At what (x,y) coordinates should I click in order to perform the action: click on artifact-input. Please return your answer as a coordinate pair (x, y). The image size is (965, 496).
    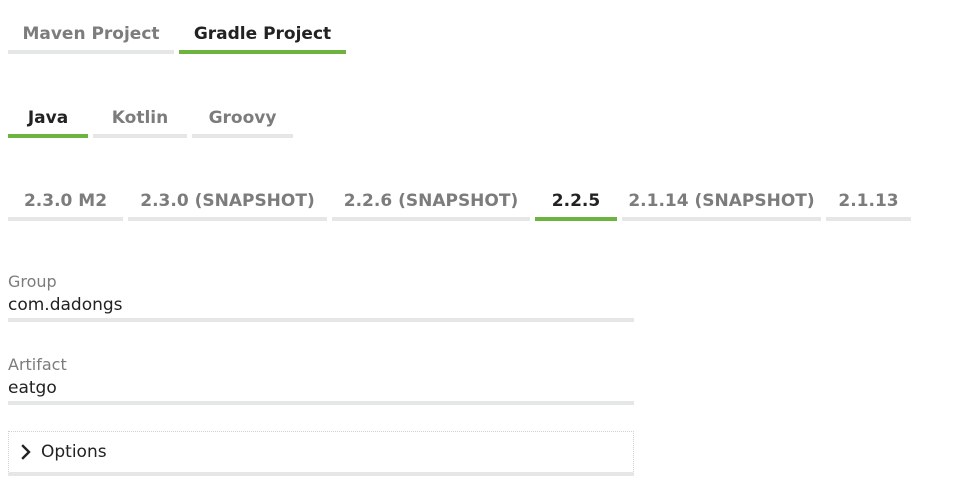
    Looking at the image, I should click on (321, 390).